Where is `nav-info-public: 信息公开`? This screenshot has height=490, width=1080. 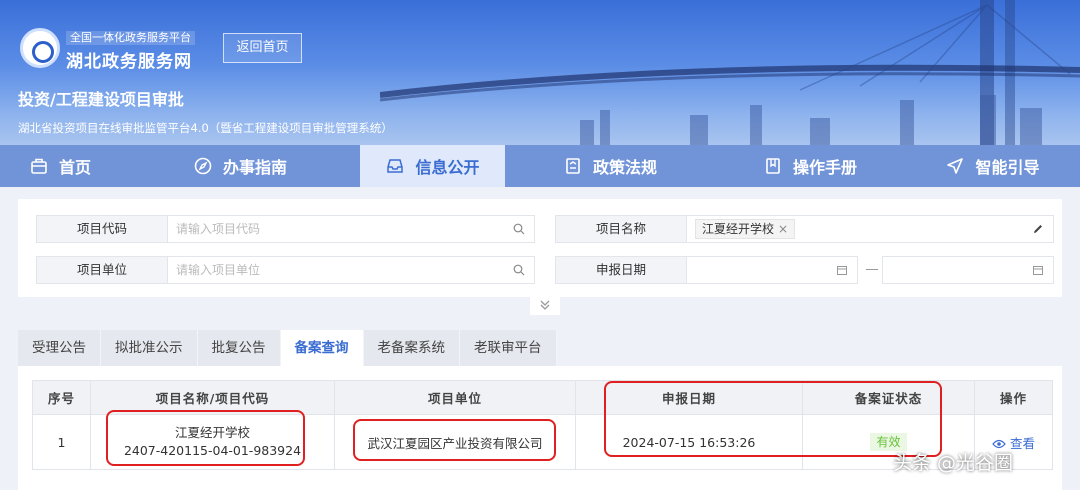 nav-info-public: 信息公开 is located at coordinates (432, 166).